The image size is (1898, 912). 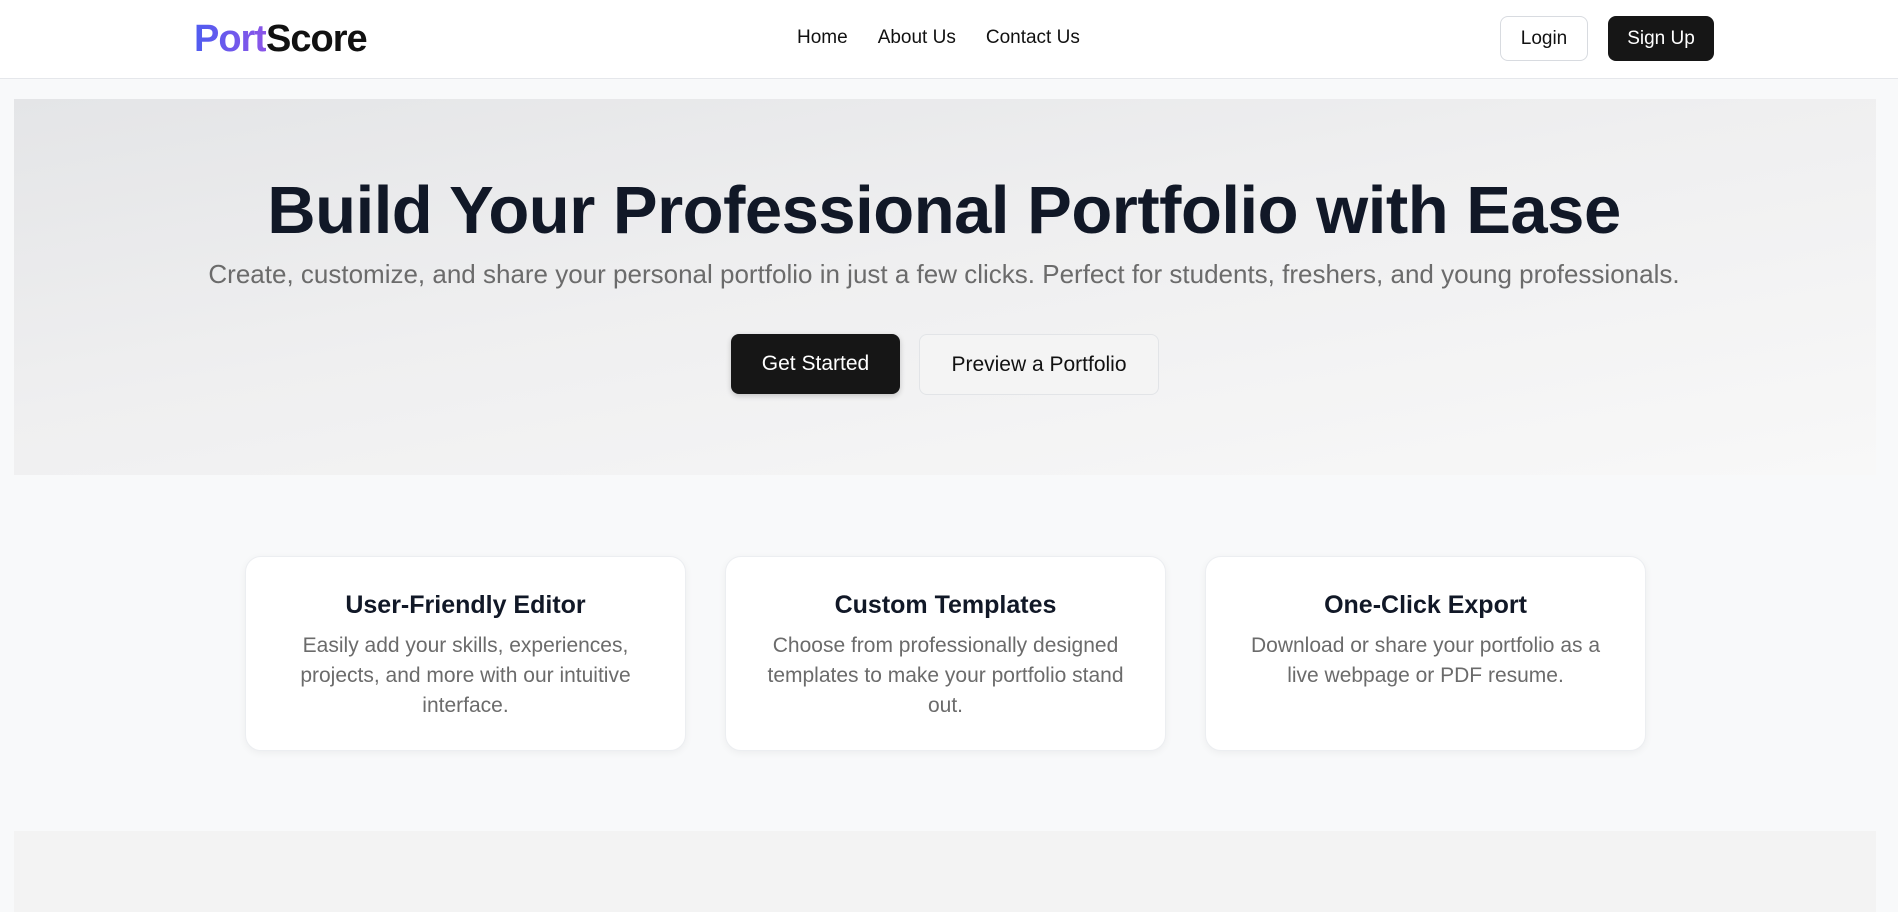 What do you see at coordinates (230, 39) in the screenshot?
I see `logo-port: Port` at bounding box center [230, 39].